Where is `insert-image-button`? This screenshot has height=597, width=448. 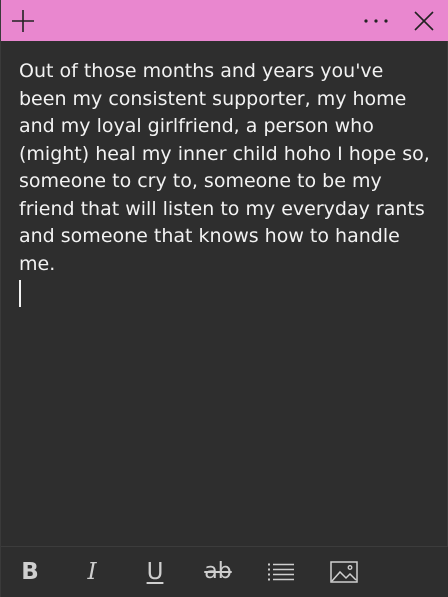
insert-image-button is located at coordinates (344, 572).